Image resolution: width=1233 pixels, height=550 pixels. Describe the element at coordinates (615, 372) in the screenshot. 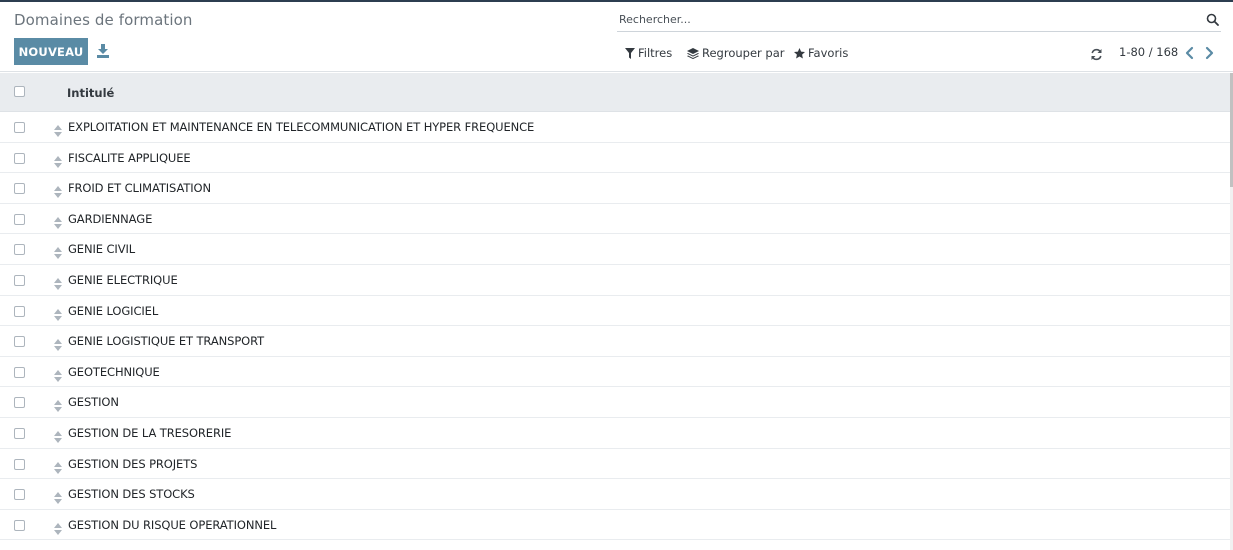

I see `table-row: GEOTECHNIQUE` at that location.